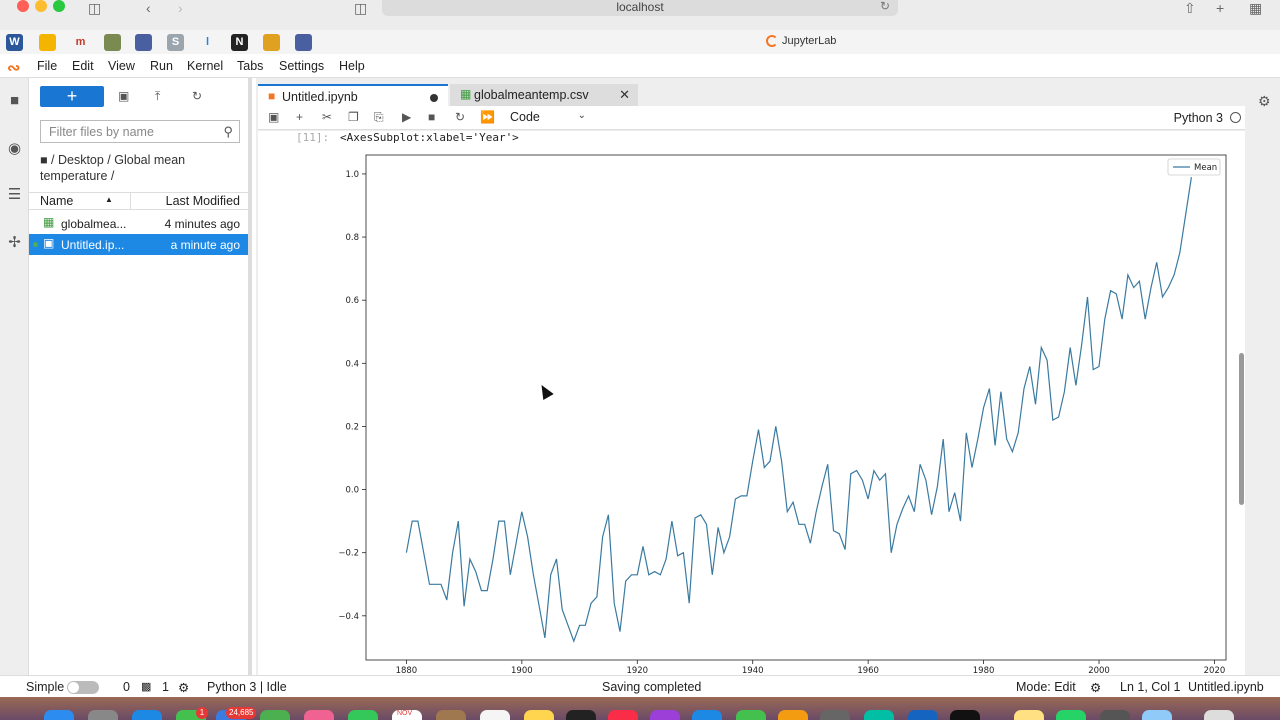 The height and width of the screenshot is (720, 1280). What do you see at coordinates (130, 201) in the screenshot?
I see `column-divider` at bounding box center [130, 201].